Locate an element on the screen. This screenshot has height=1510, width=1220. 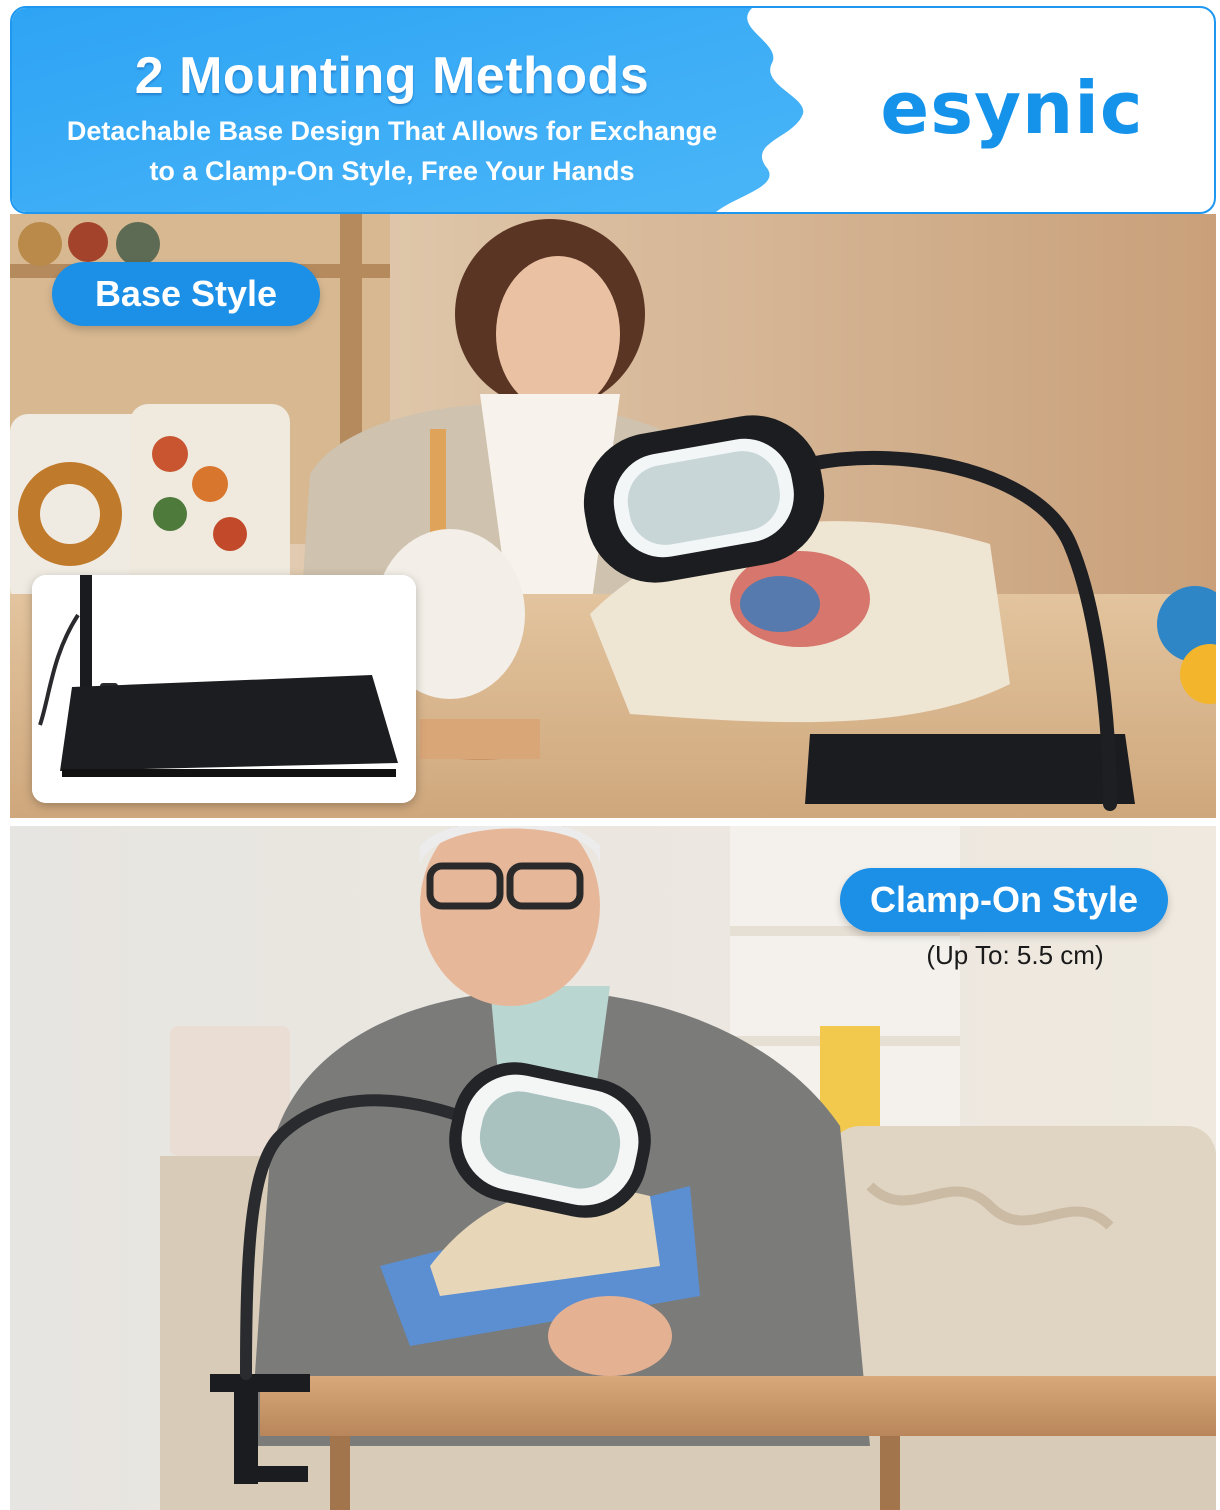
brand-logo: esynic is located at coordinates (1012, 108).